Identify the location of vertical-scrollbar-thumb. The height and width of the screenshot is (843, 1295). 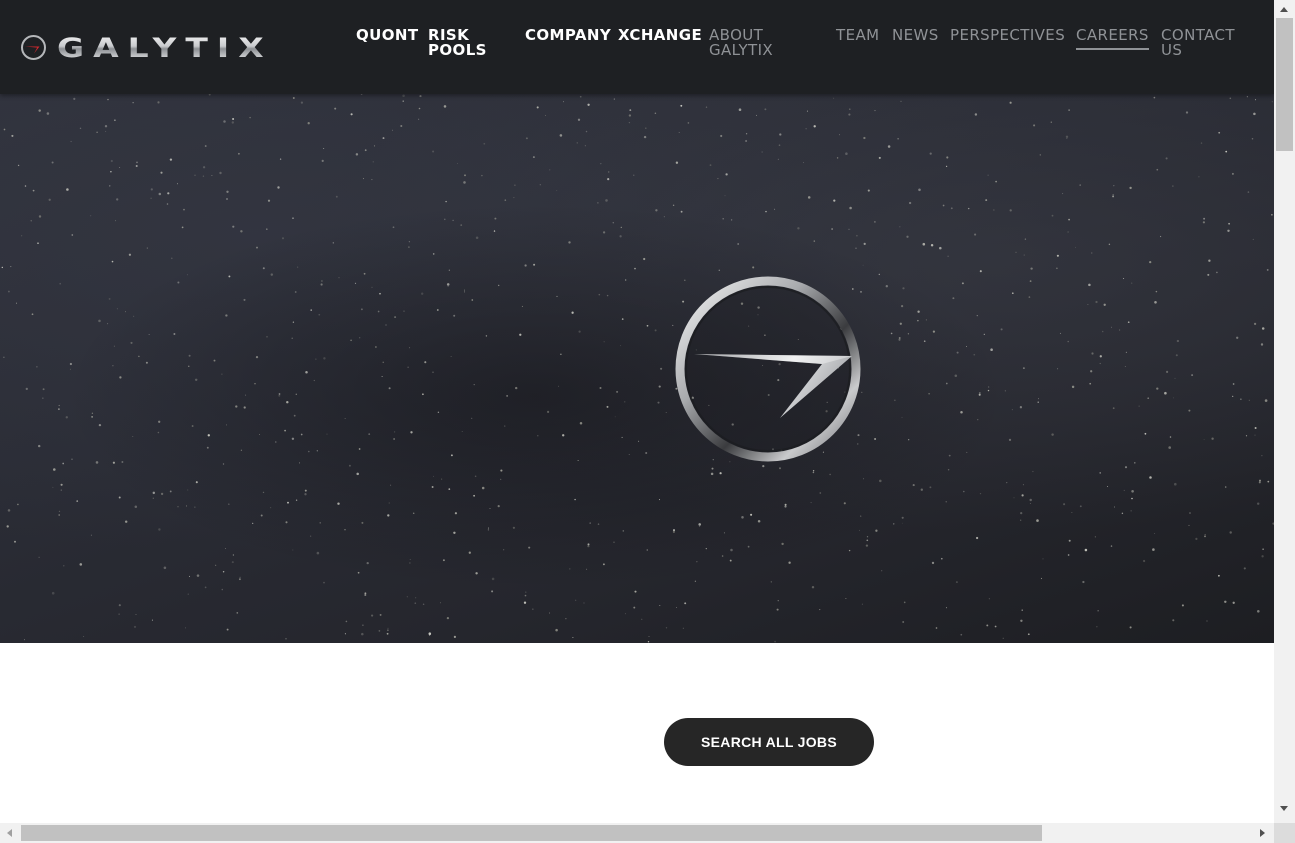
(1284, 84).